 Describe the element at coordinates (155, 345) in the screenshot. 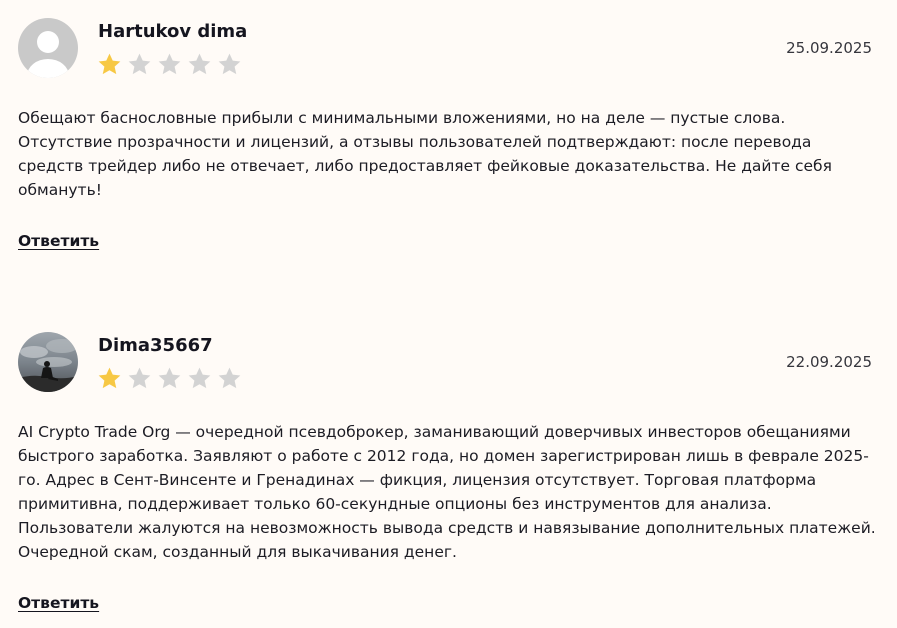

I see `review-author: Dima35667` at that location.